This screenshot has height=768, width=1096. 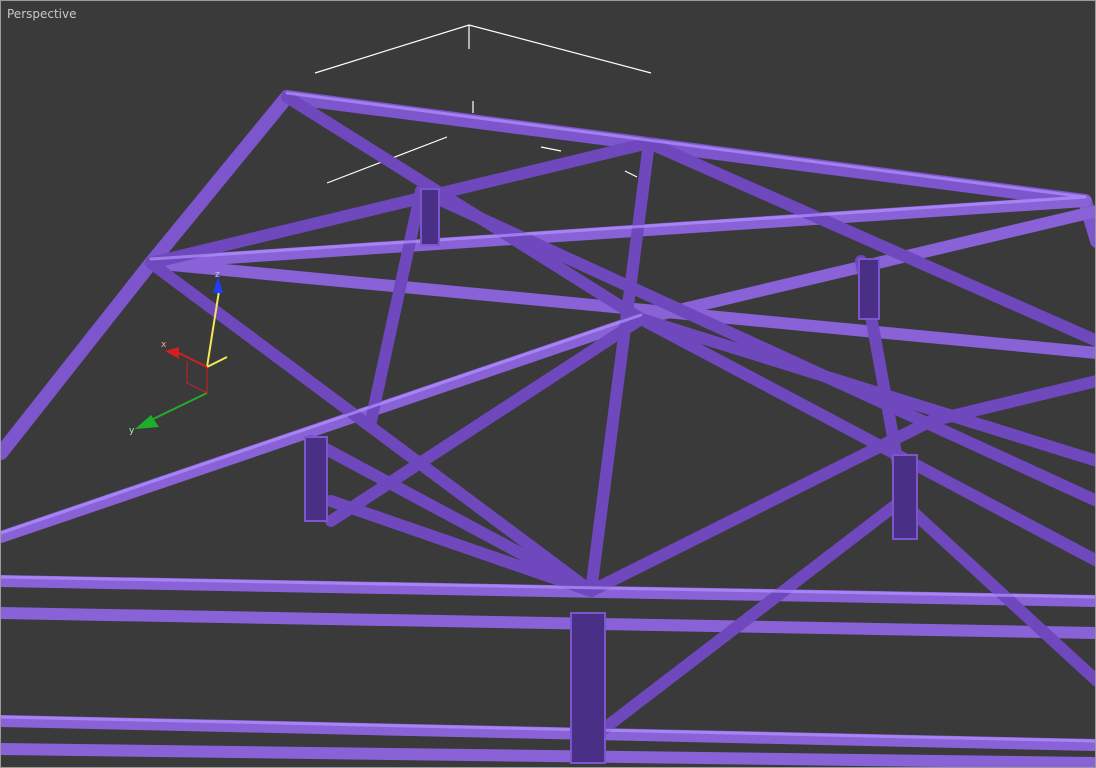 I want to click on transform-gizmo: z x y, so click(x=178, y=353).